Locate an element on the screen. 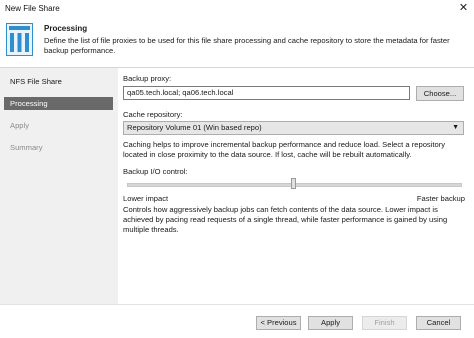 The image size is (474, 338). close-icon: ✕ is located at coordinates (463, 8).